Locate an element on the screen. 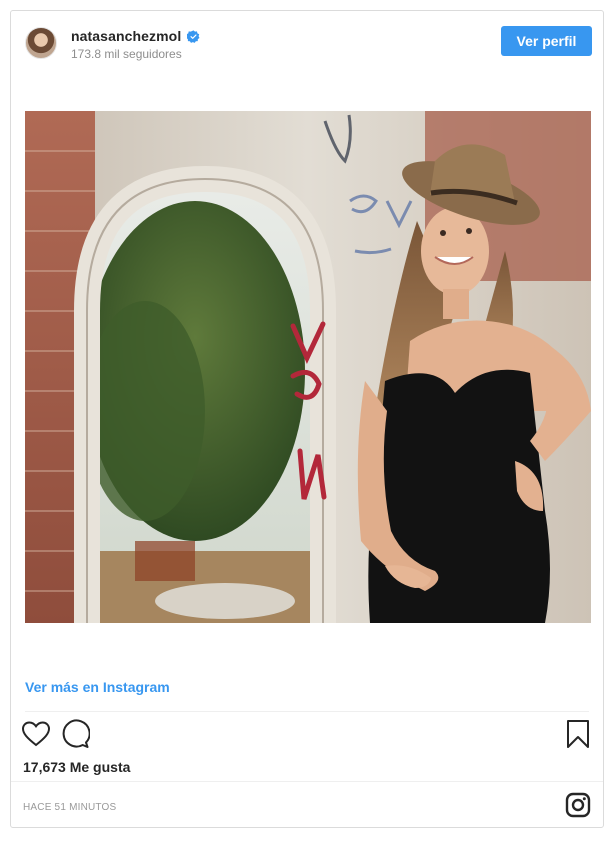 The image size is (616, 843). post-timestamp: HACE 51 MINUTOS is located at coordinates (70, 807).